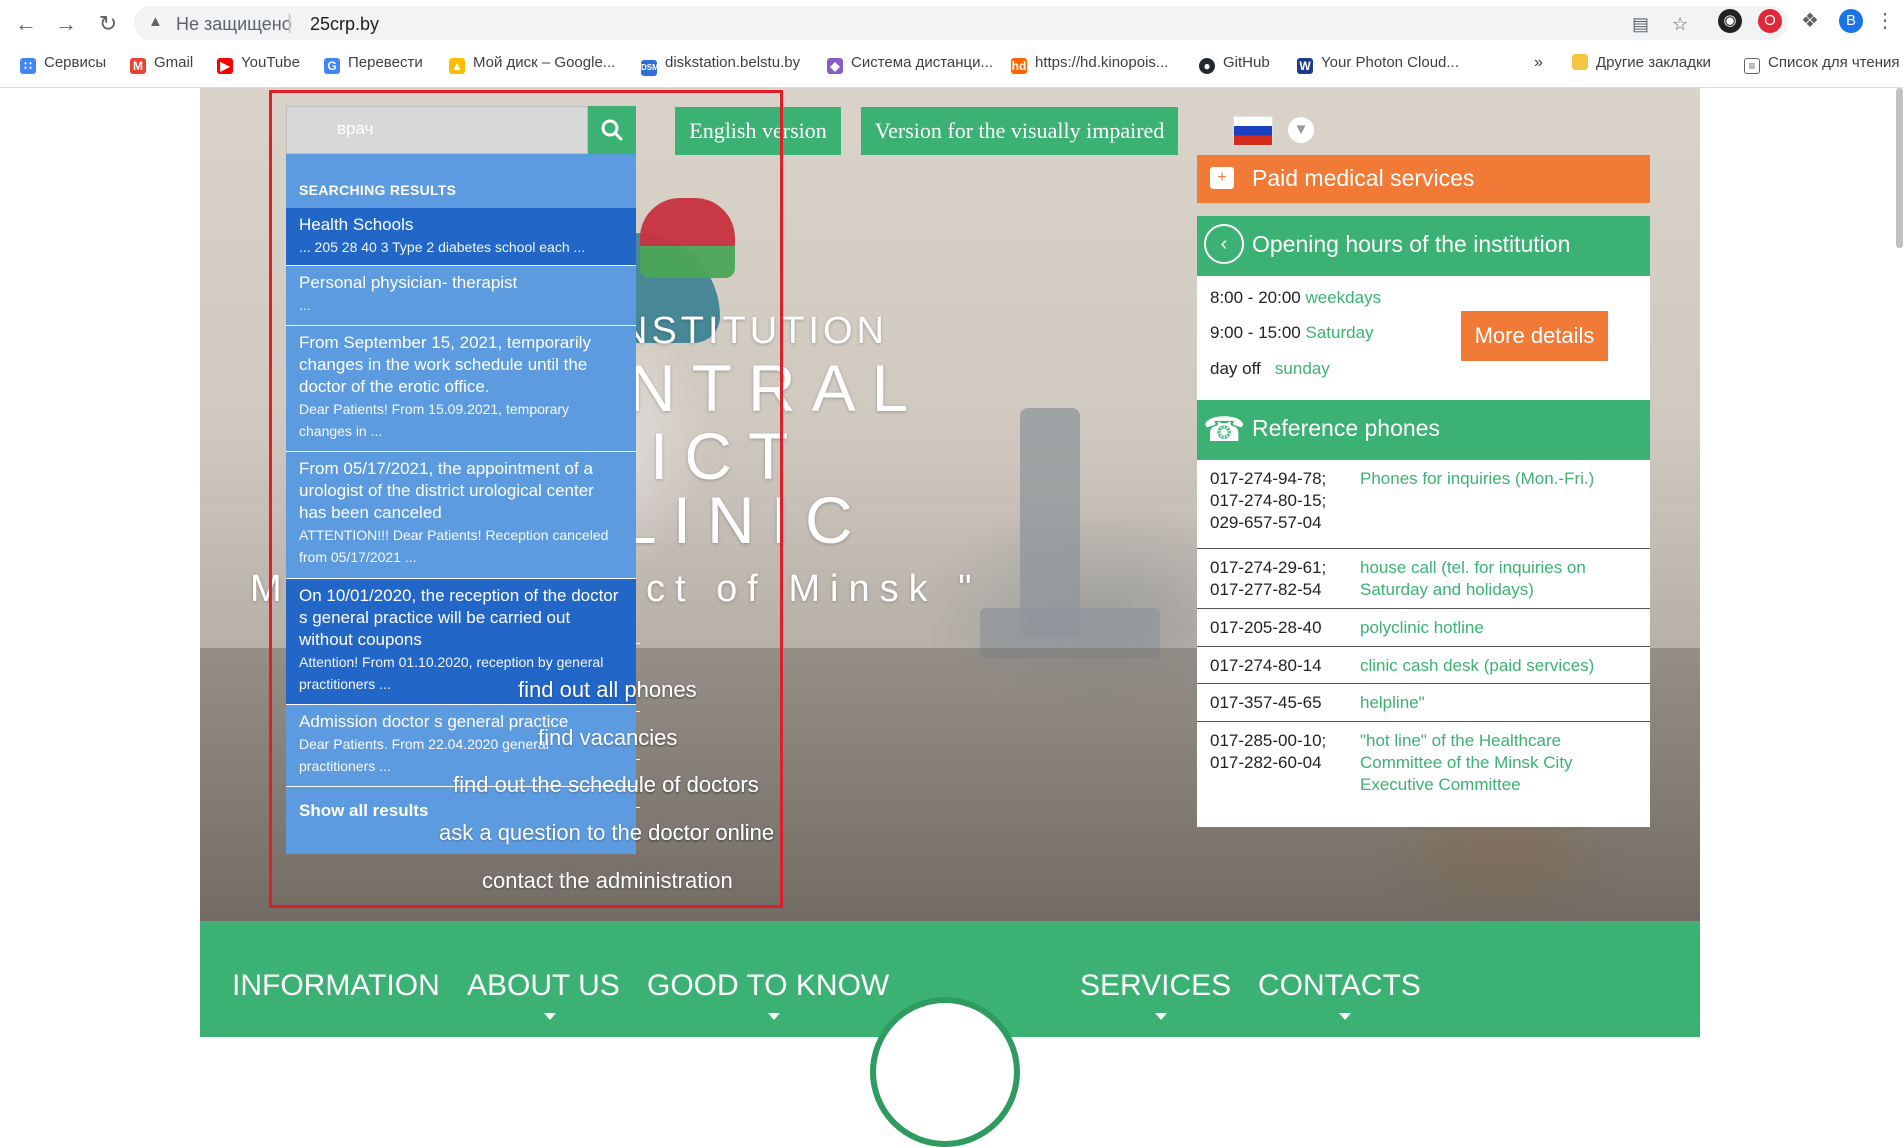 Image resolution: width=1903 pixels, height=1147 pixels. I want to click on star-icon: ☆, so click(1680, 24).